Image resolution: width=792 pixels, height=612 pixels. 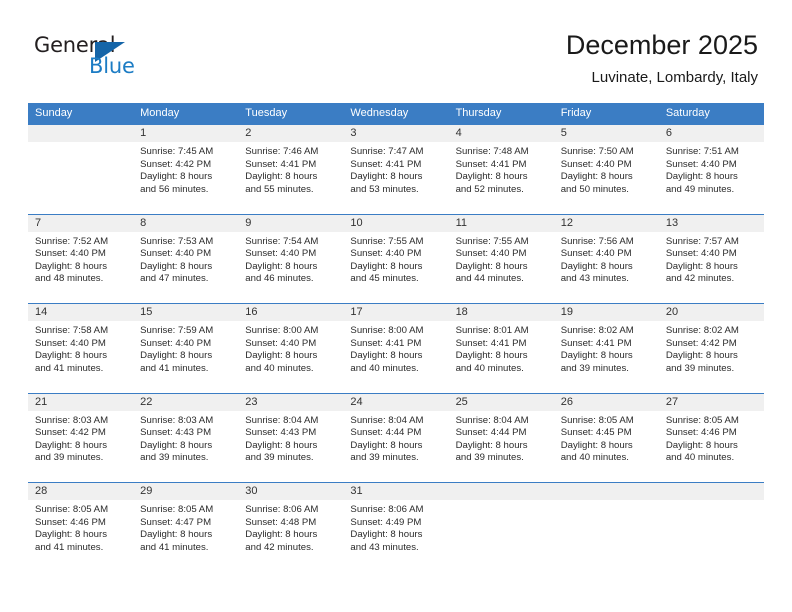 What do you see at coordinates (251, 491) in the screenshot?
I see `day-number: 30` at bounding box center [251, 491].